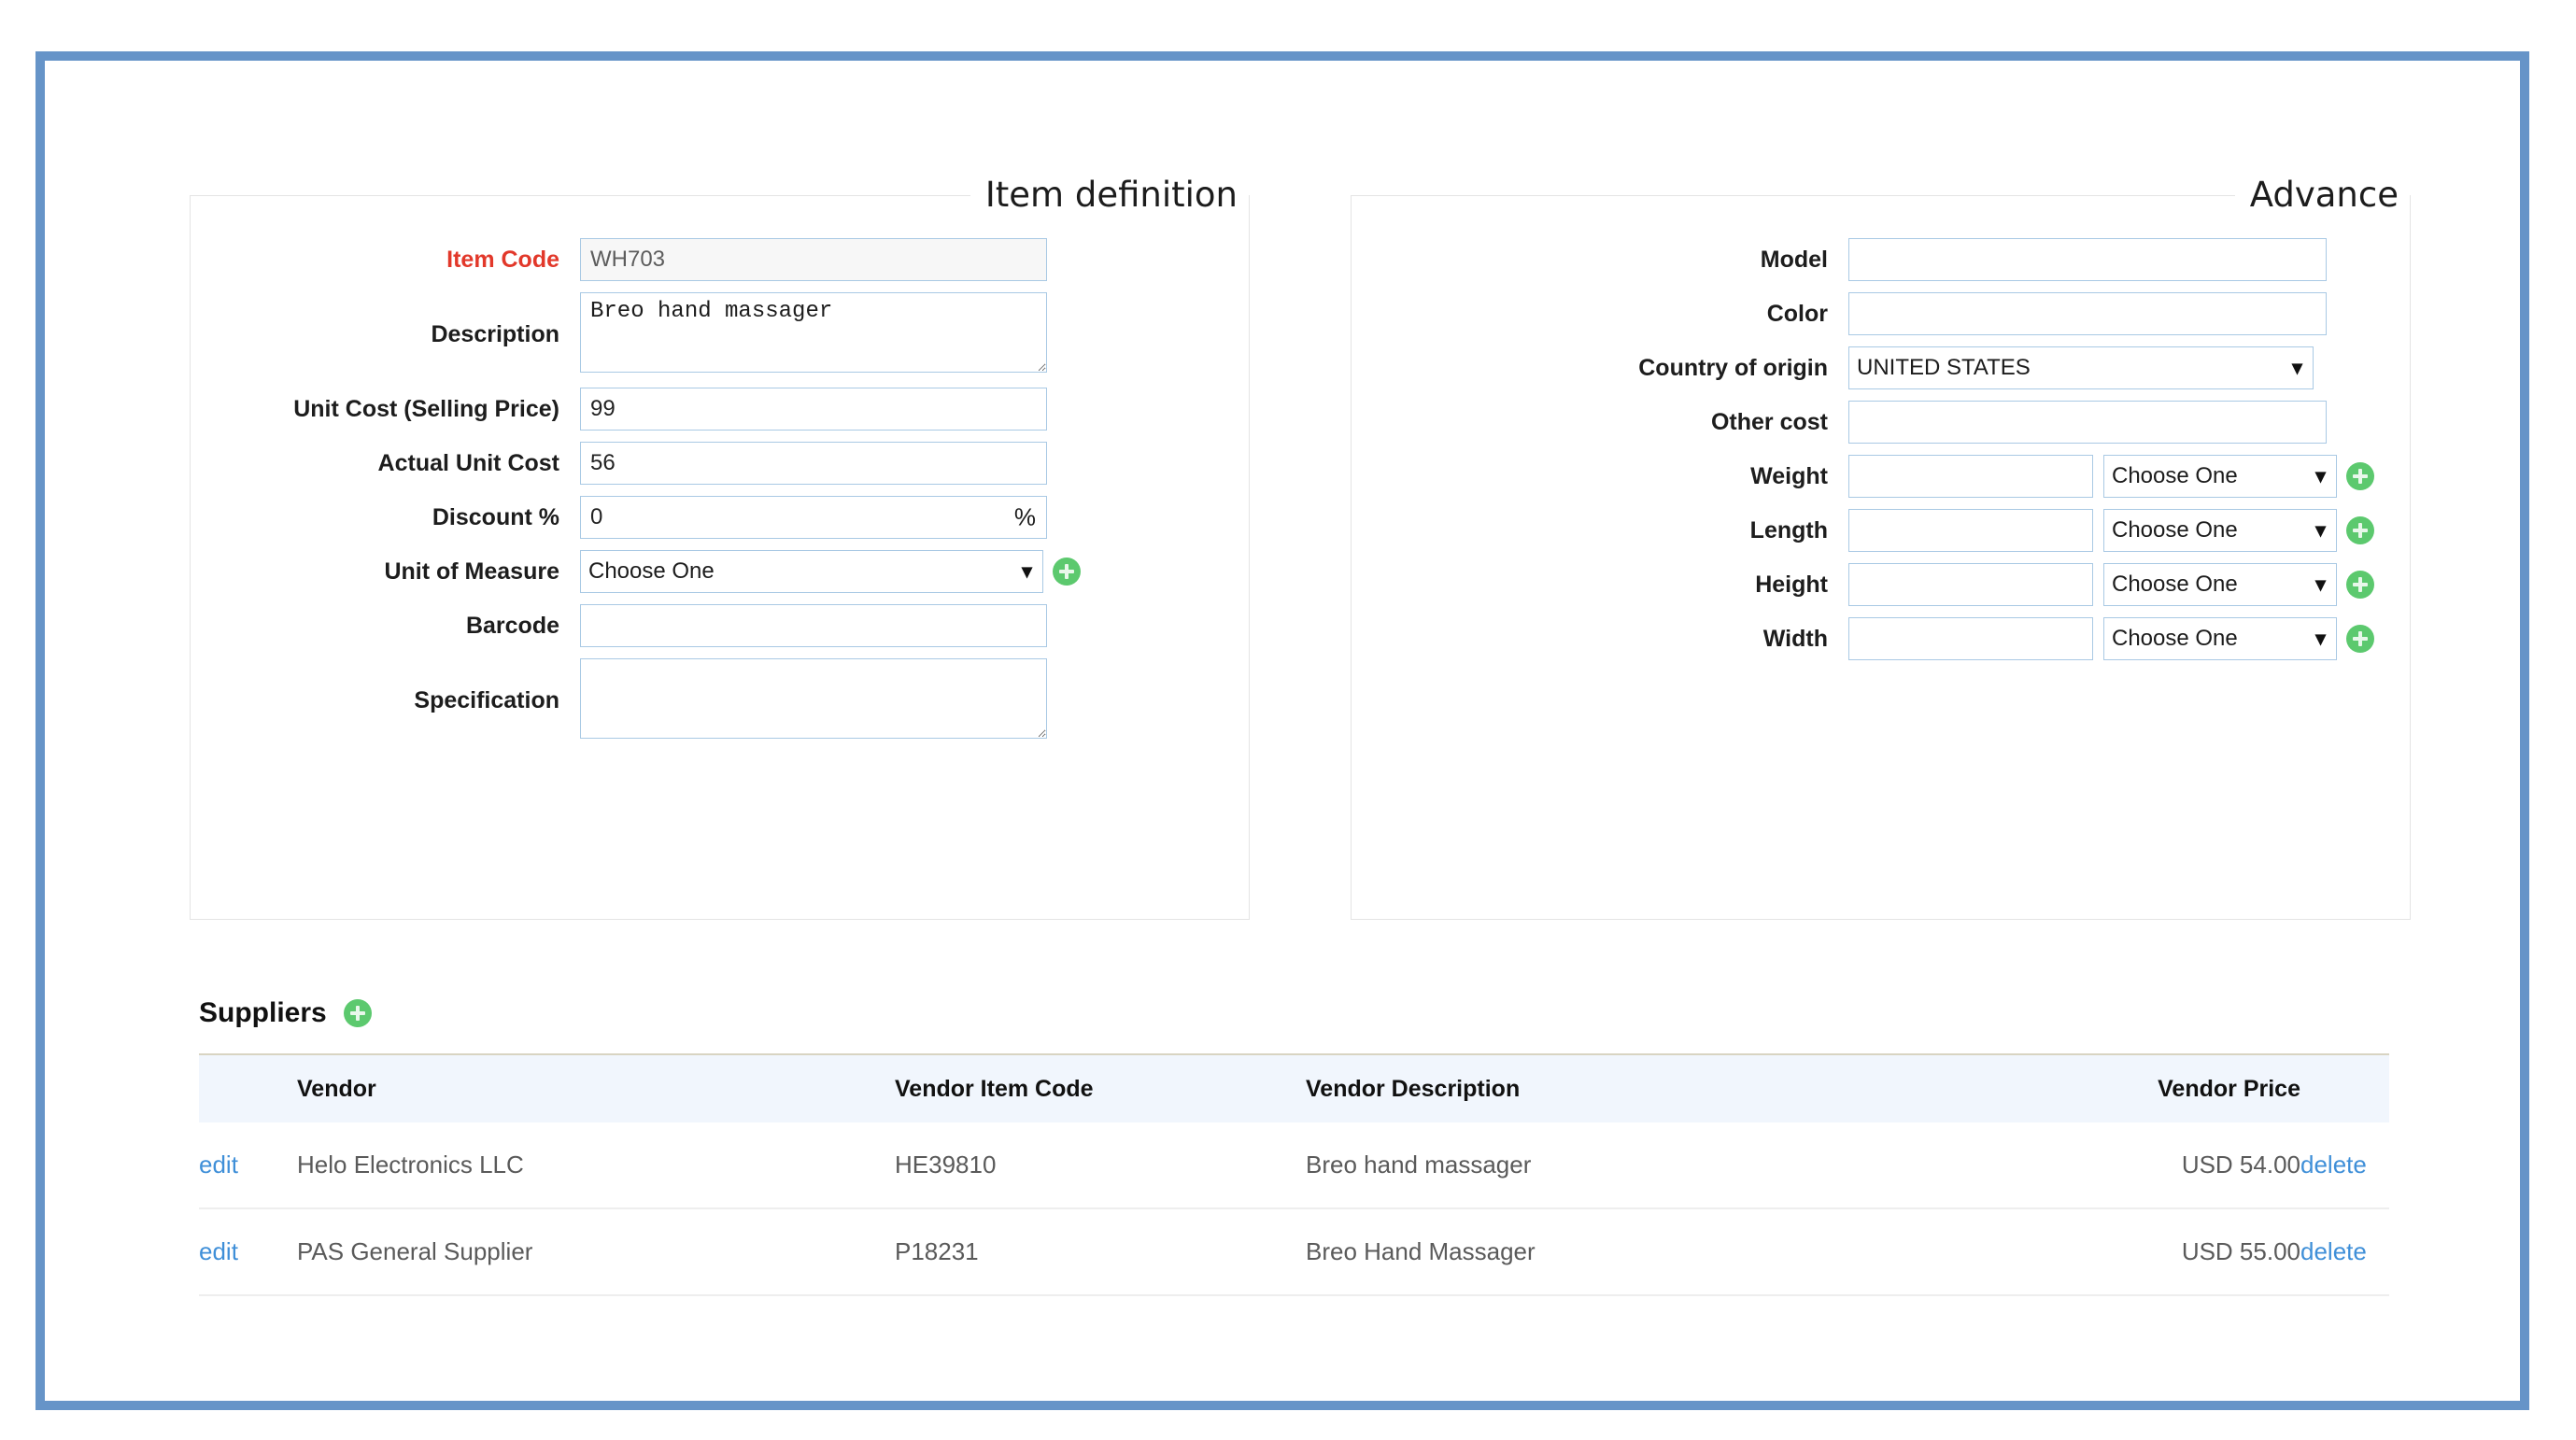 The image size is (2576, 1440). Describe the element at coordinates (596, 1165) in the screenshot. I see `cell-vendor: Helo Electronics LLC` at that location.